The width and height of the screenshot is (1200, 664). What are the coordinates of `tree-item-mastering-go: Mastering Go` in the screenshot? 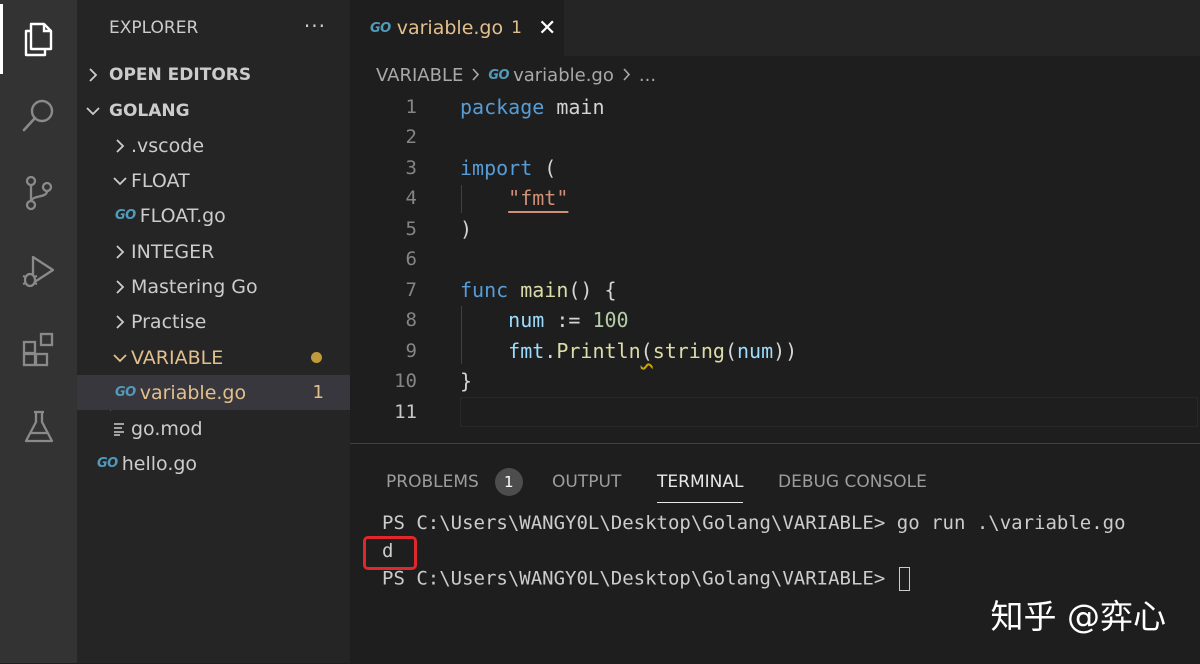 It's located at (213, 286).